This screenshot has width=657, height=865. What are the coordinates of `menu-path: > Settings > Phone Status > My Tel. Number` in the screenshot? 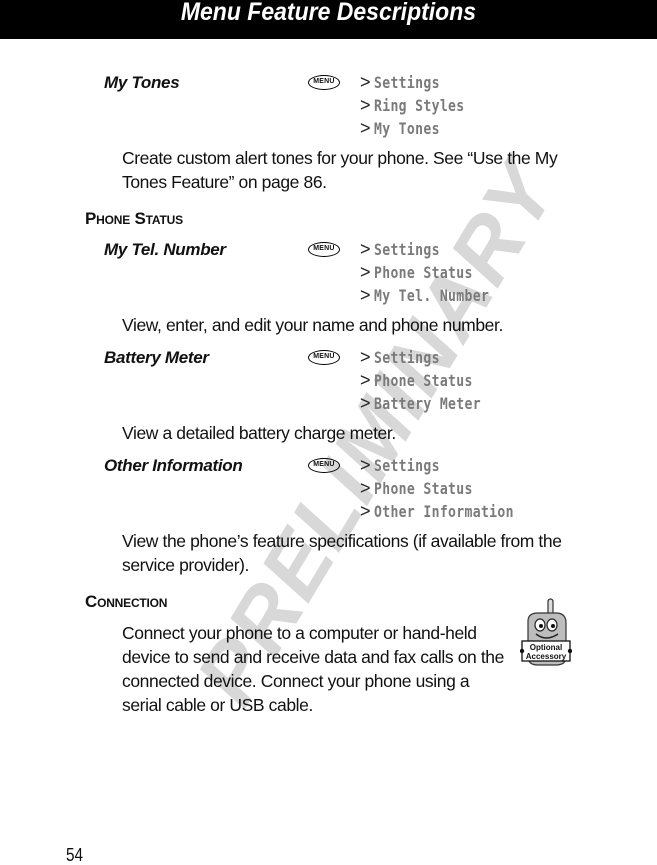 It's located at (437, 272).